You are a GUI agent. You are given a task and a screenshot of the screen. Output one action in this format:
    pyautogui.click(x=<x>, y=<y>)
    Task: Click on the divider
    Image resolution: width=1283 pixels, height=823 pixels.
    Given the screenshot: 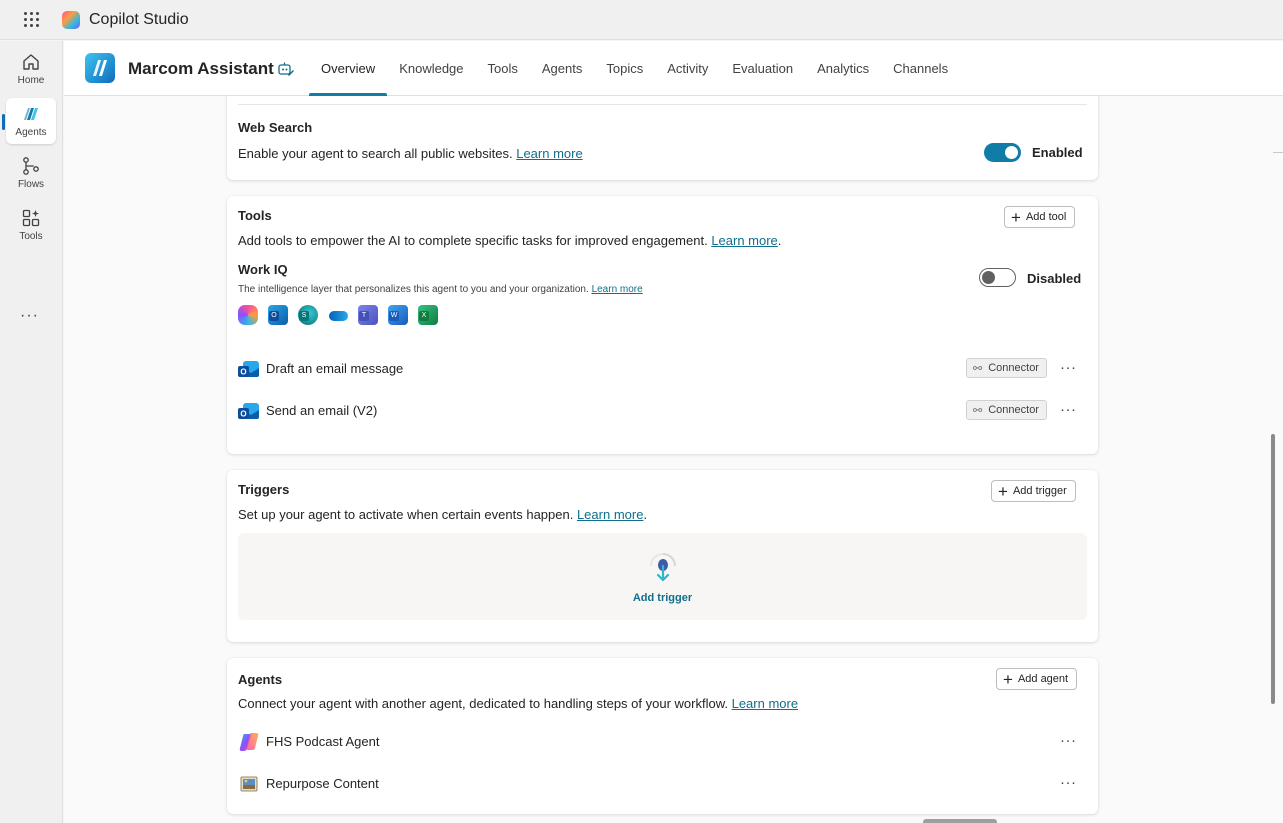 What is the action you would take?
    pyautogui.click(x=662, y=104)
    